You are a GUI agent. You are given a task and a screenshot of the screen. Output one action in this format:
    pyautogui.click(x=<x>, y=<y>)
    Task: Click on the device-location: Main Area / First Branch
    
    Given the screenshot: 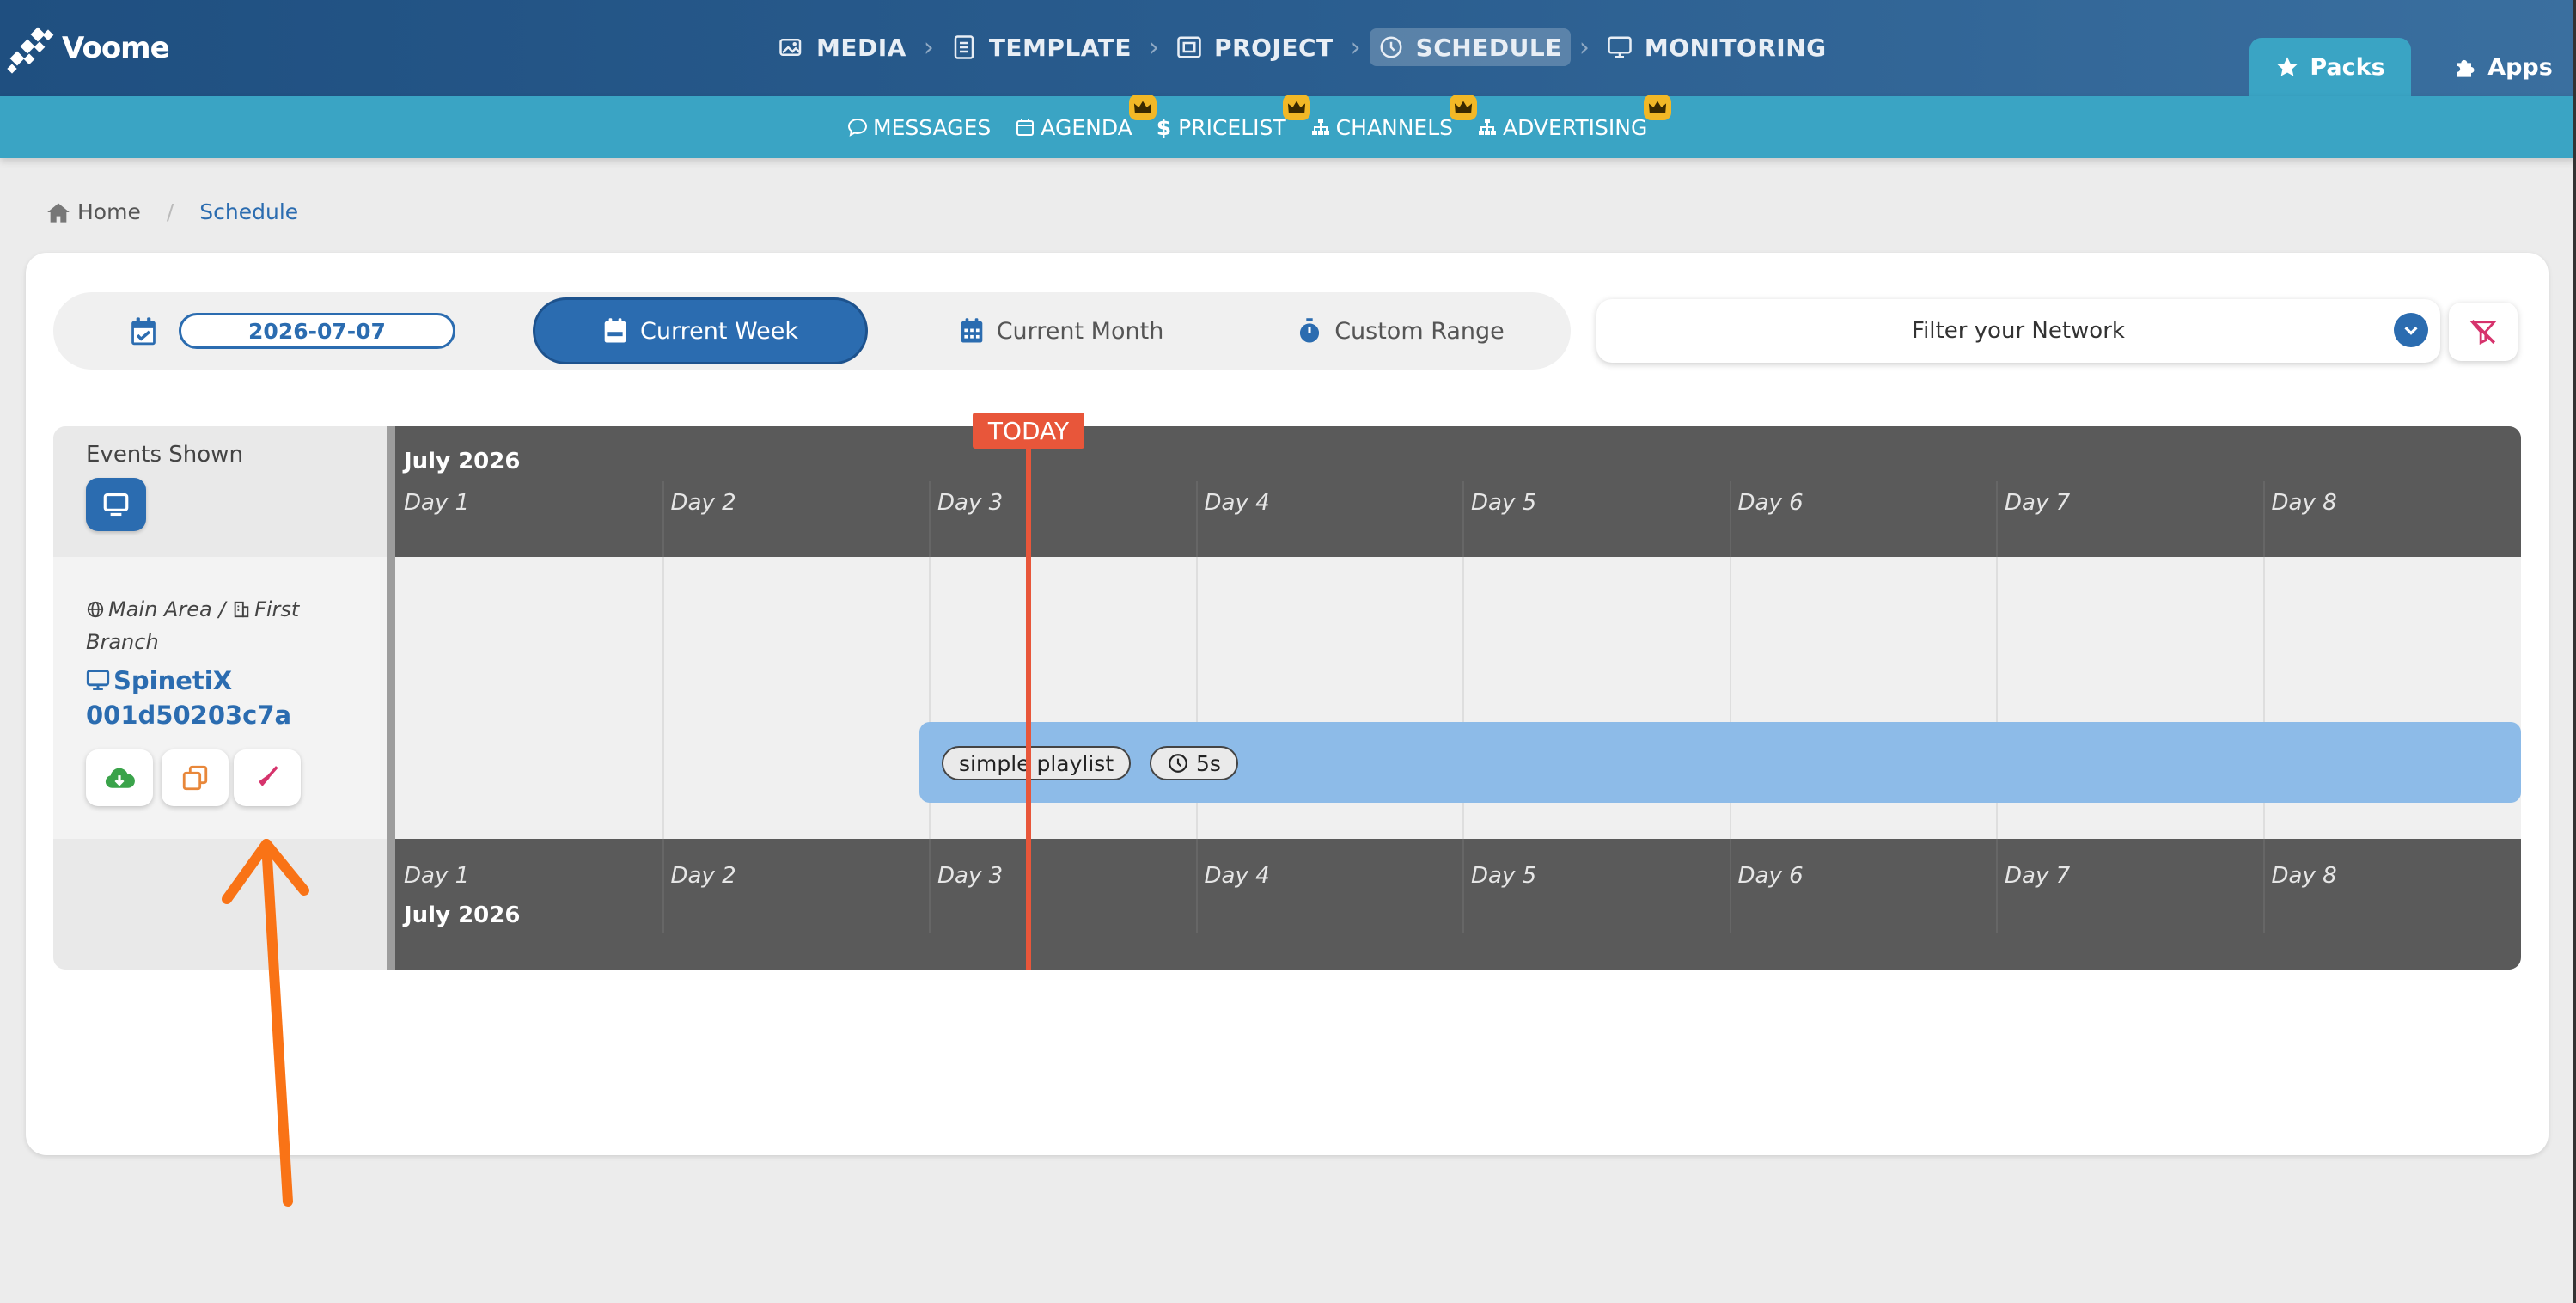 What is the action you would take?
    pyautogui.click(x=223, y=625)
    